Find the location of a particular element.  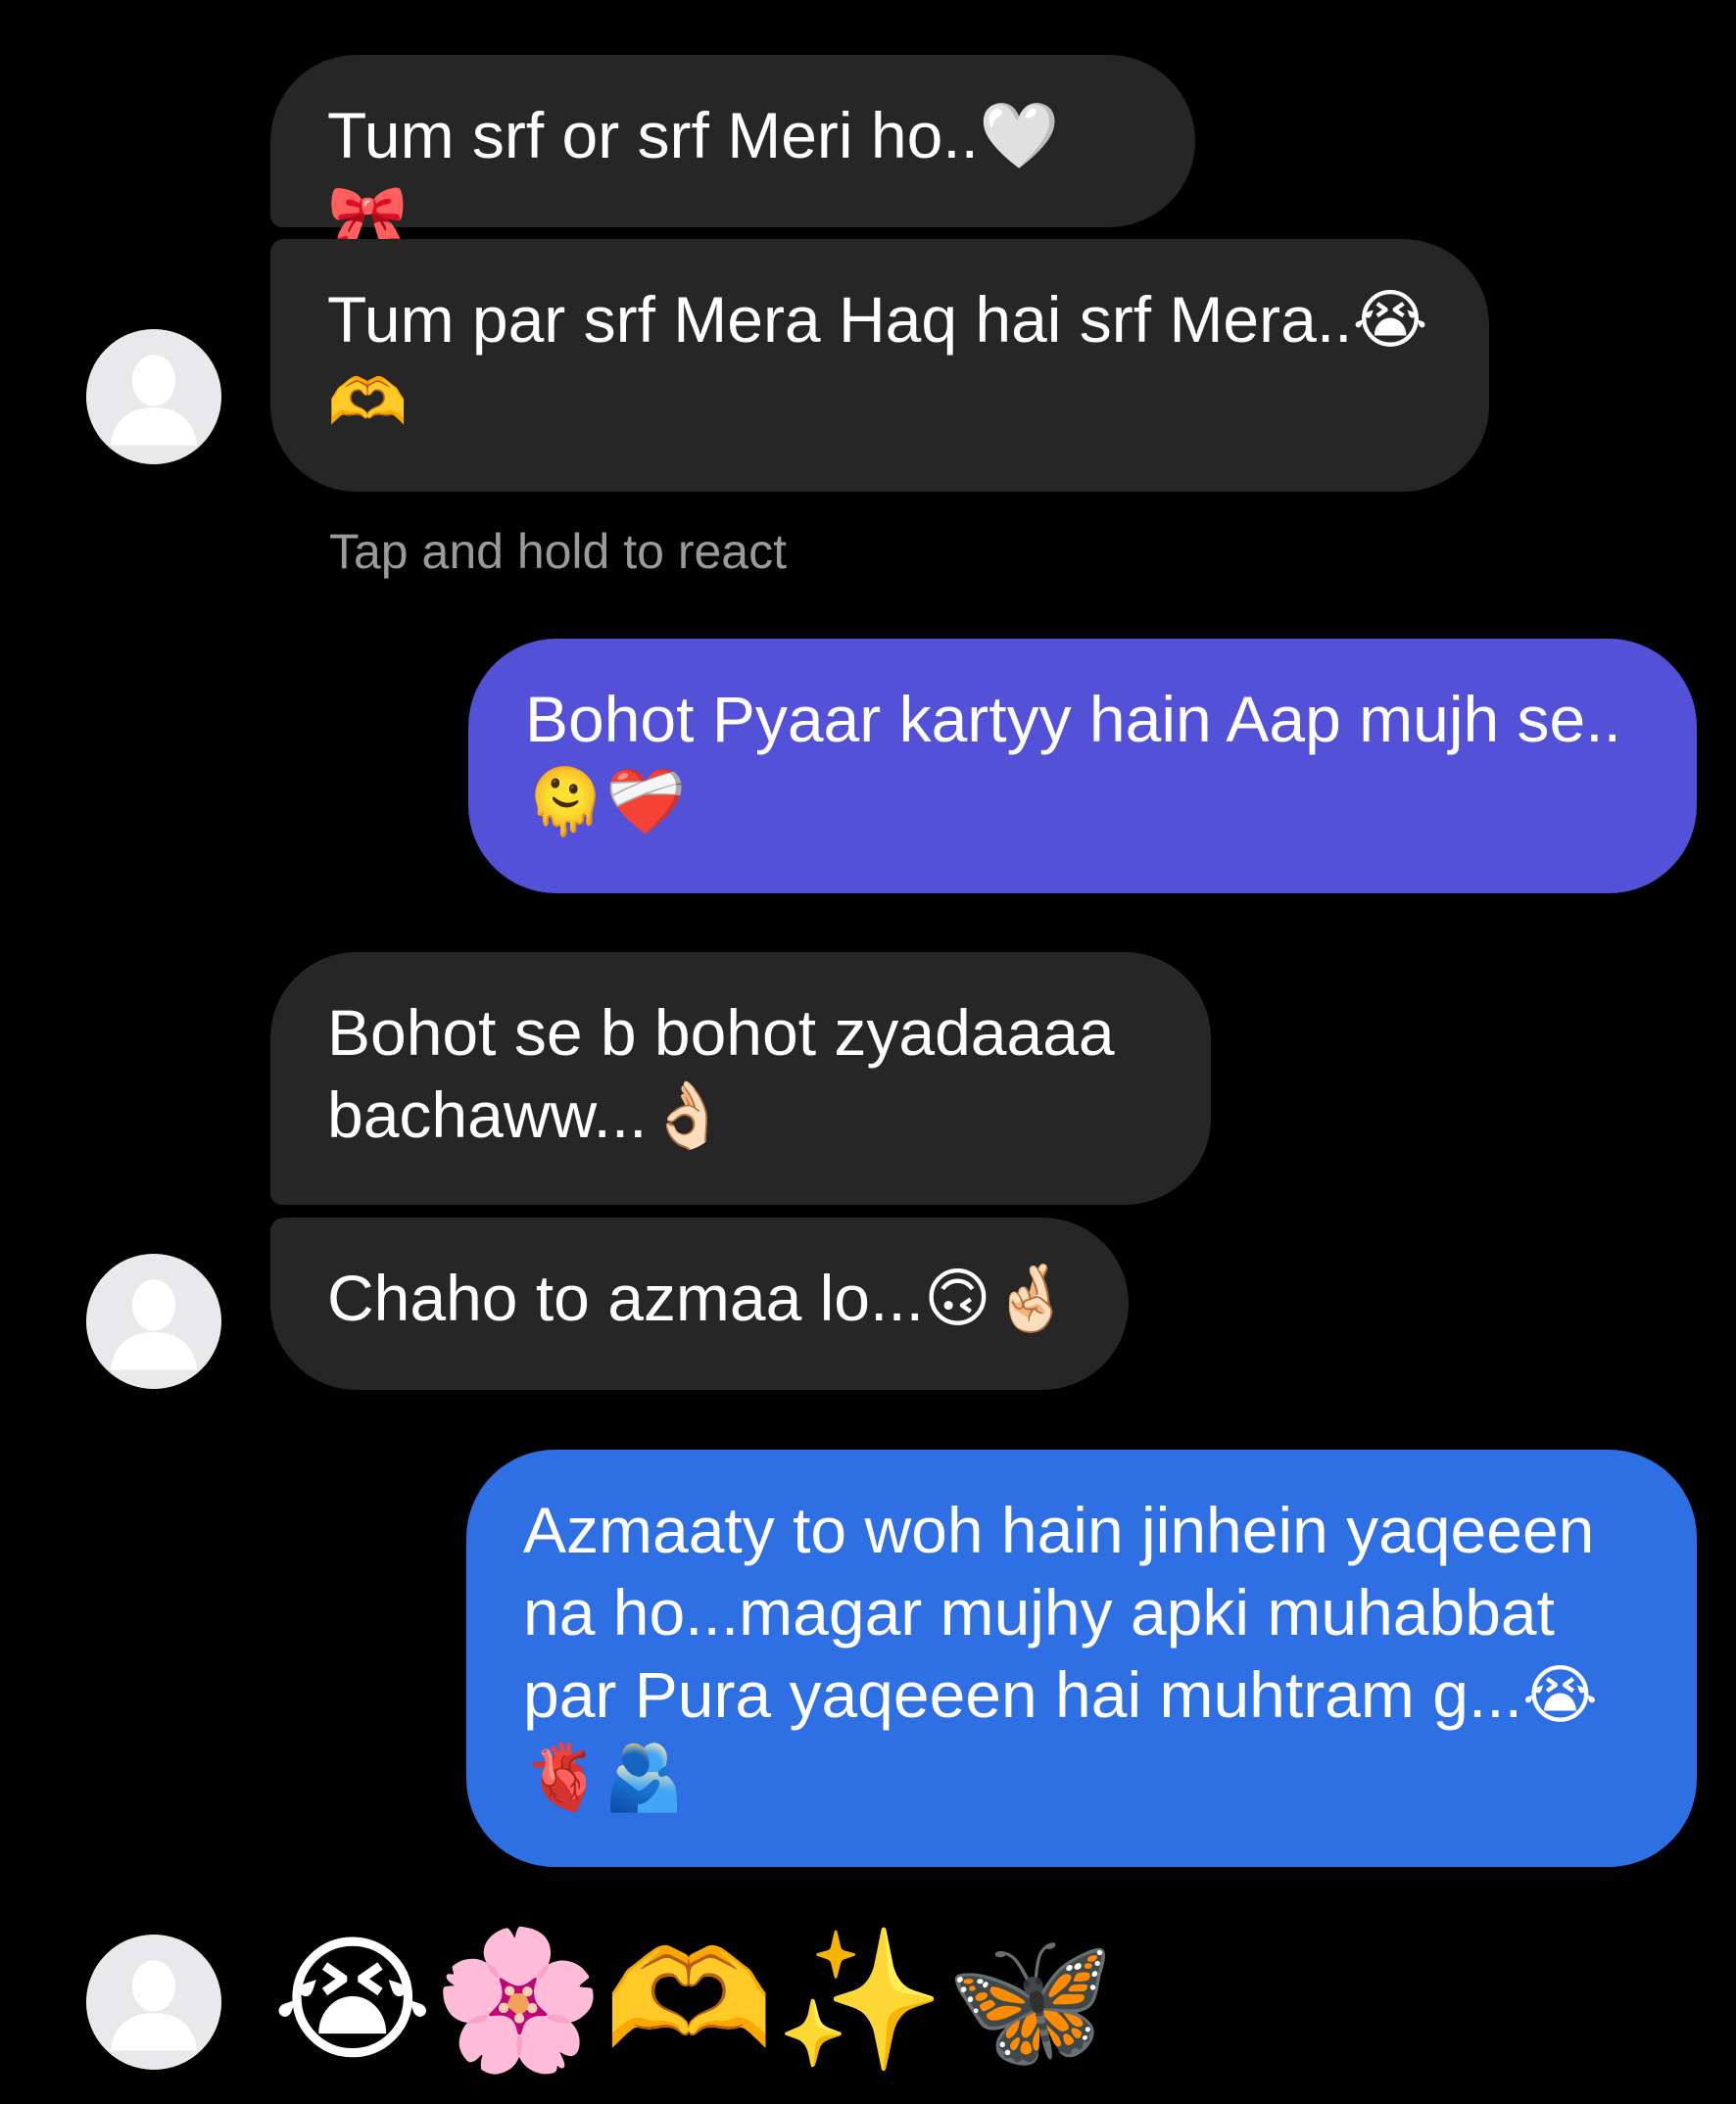

tap-and-hold-hint: Tap and hold to react is located at coordinates (558, 551).